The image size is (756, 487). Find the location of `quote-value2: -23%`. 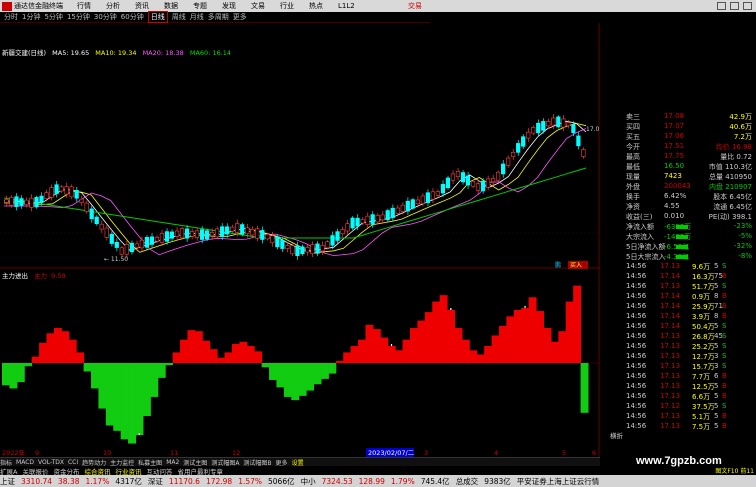

quote-value2: -23% is located at coordinates (742, 226).